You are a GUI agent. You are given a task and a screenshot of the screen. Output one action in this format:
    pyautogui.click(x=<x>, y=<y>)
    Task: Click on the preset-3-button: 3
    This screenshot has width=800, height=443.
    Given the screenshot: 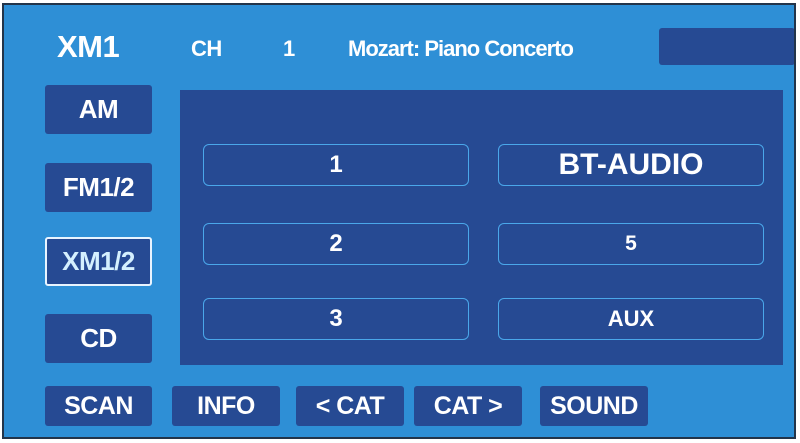 What is the action you would take?
    pyautogui.click(x=336, y=319)
    